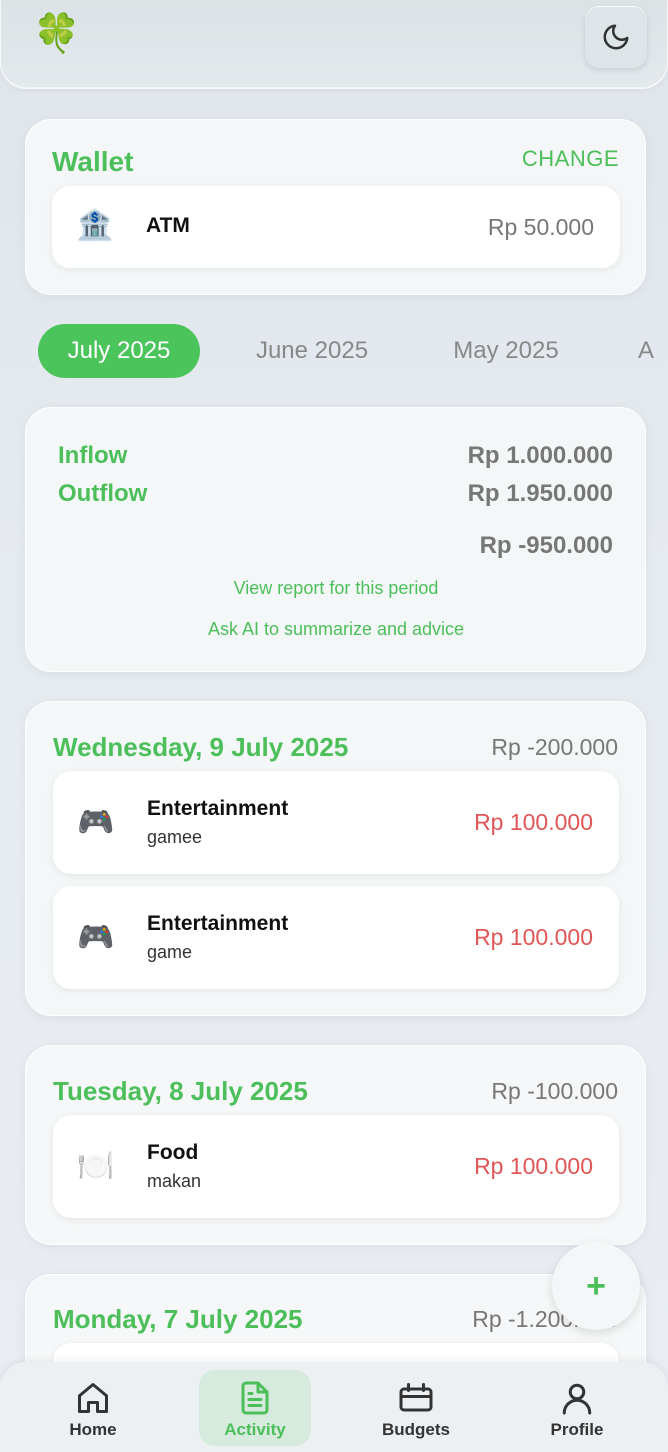  I want to click on top-header: 🍀, so click(334, 44).